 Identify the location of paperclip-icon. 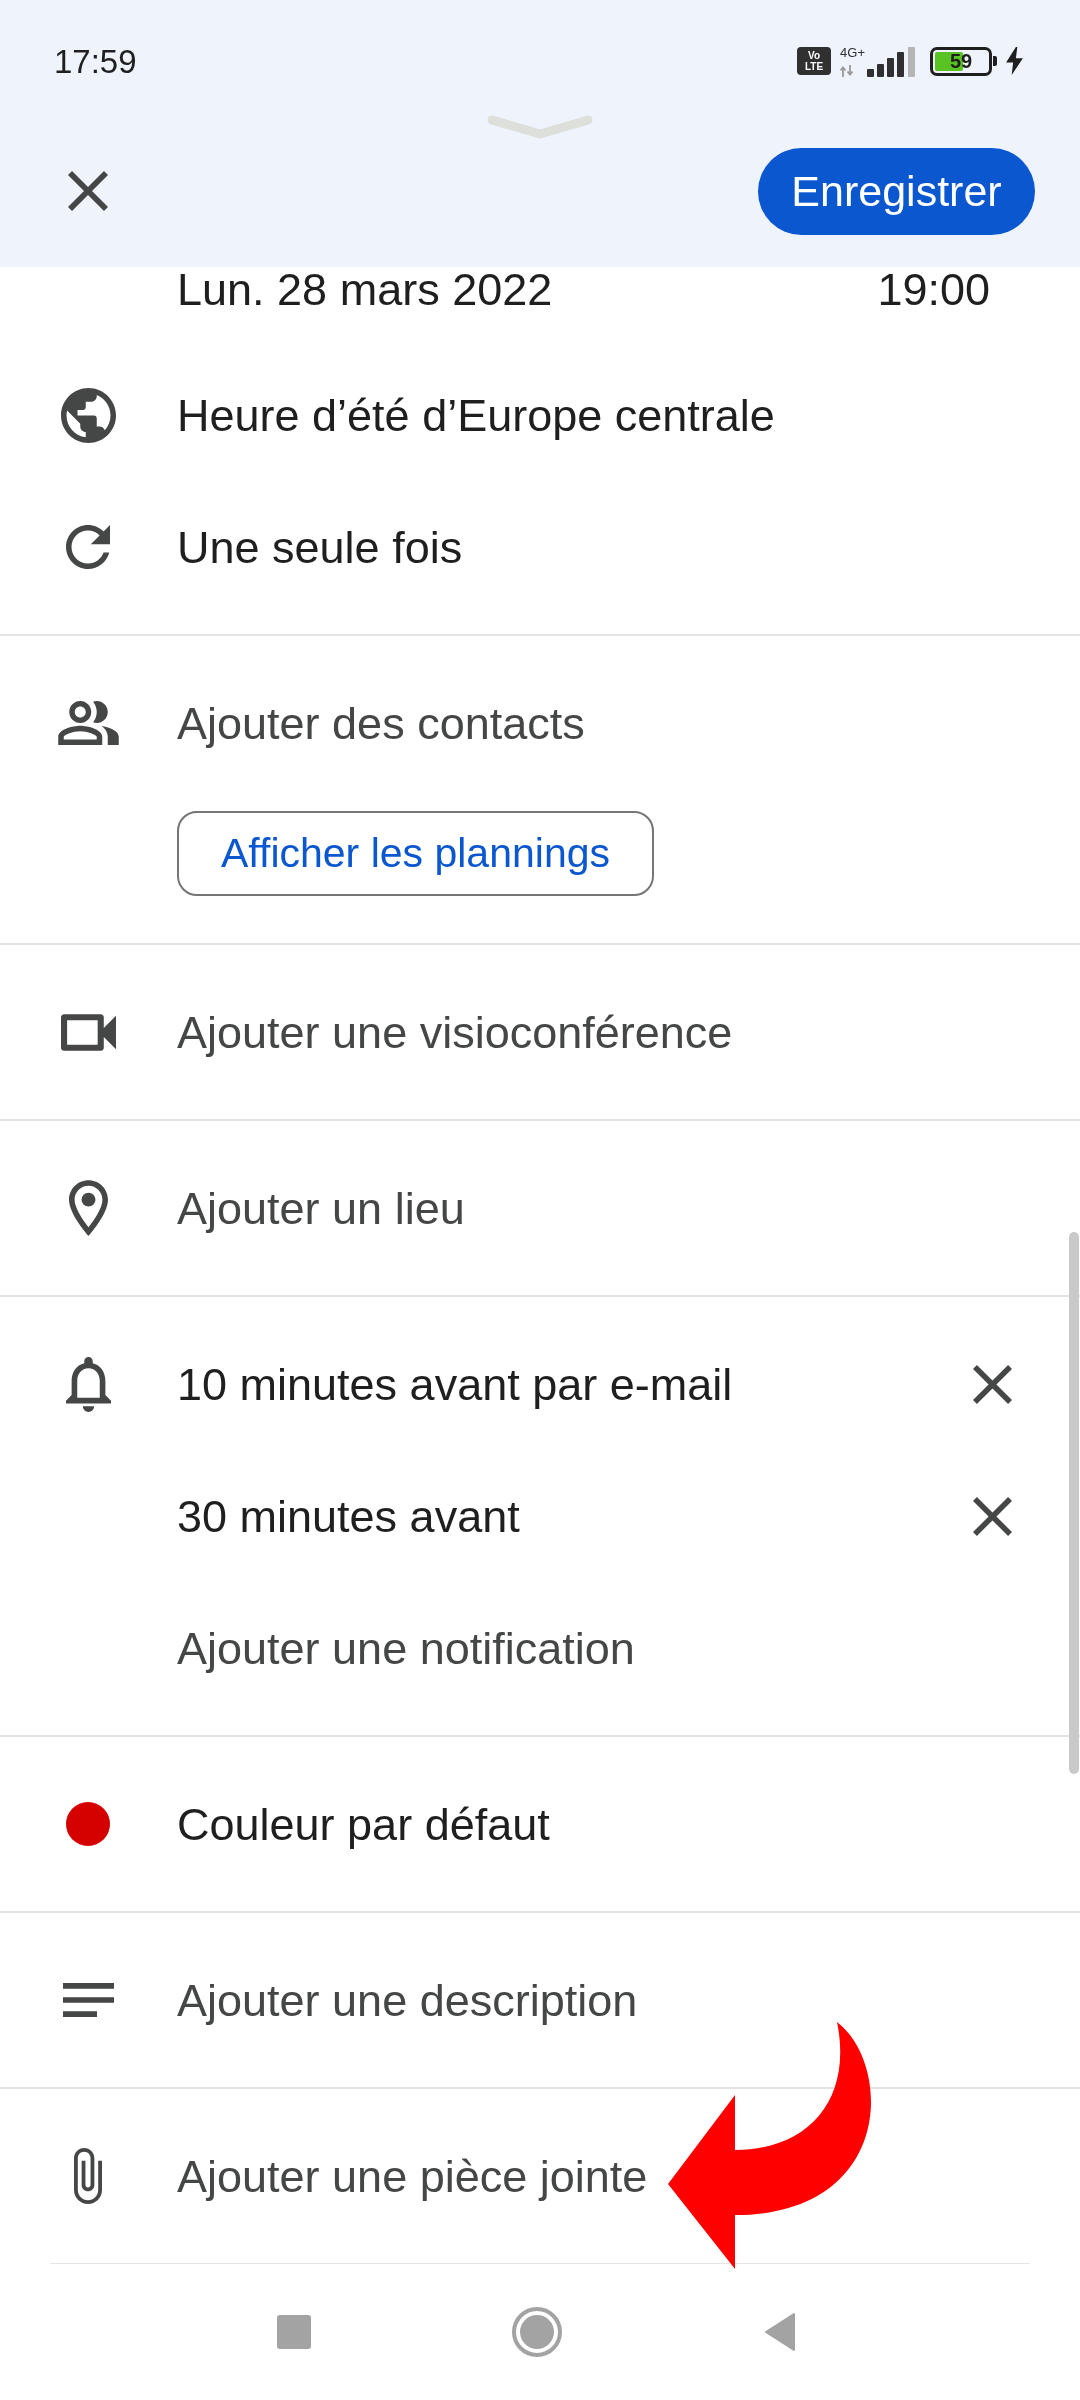
(88, 2176).